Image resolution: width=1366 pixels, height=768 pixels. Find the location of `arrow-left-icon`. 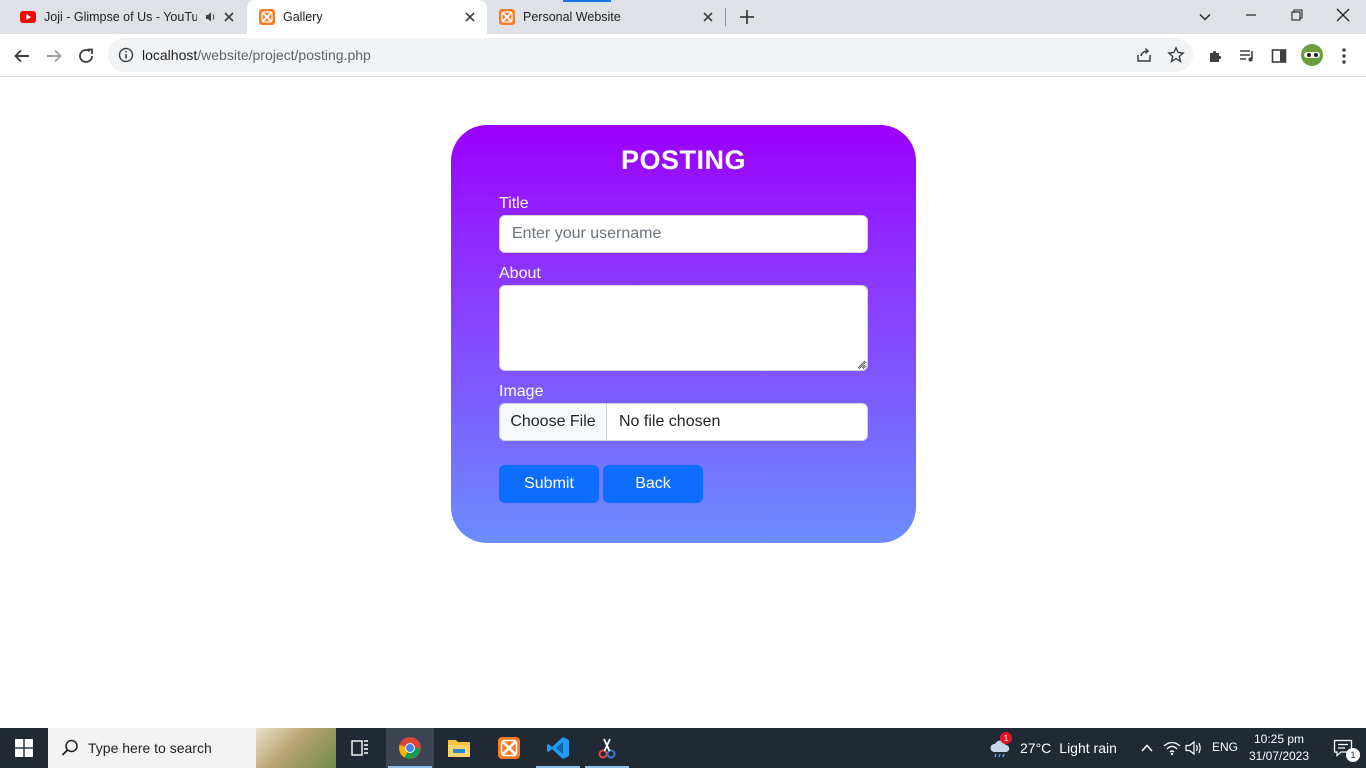

arrow-left-icon is located at coordinates (21, 56).